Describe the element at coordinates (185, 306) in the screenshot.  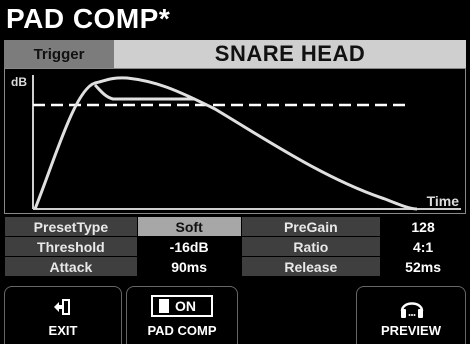
I see `on-indicator-text: ON` at that location.